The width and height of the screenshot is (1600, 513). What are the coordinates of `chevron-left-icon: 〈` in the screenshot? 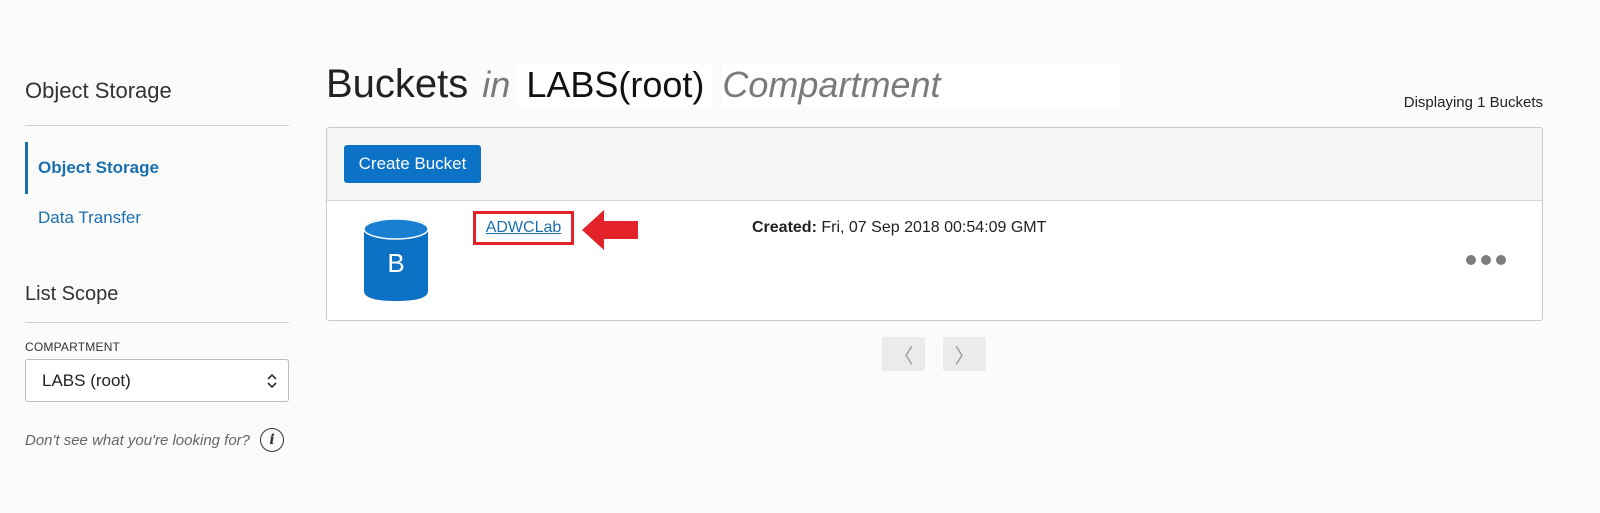 It's located at (903, 356).